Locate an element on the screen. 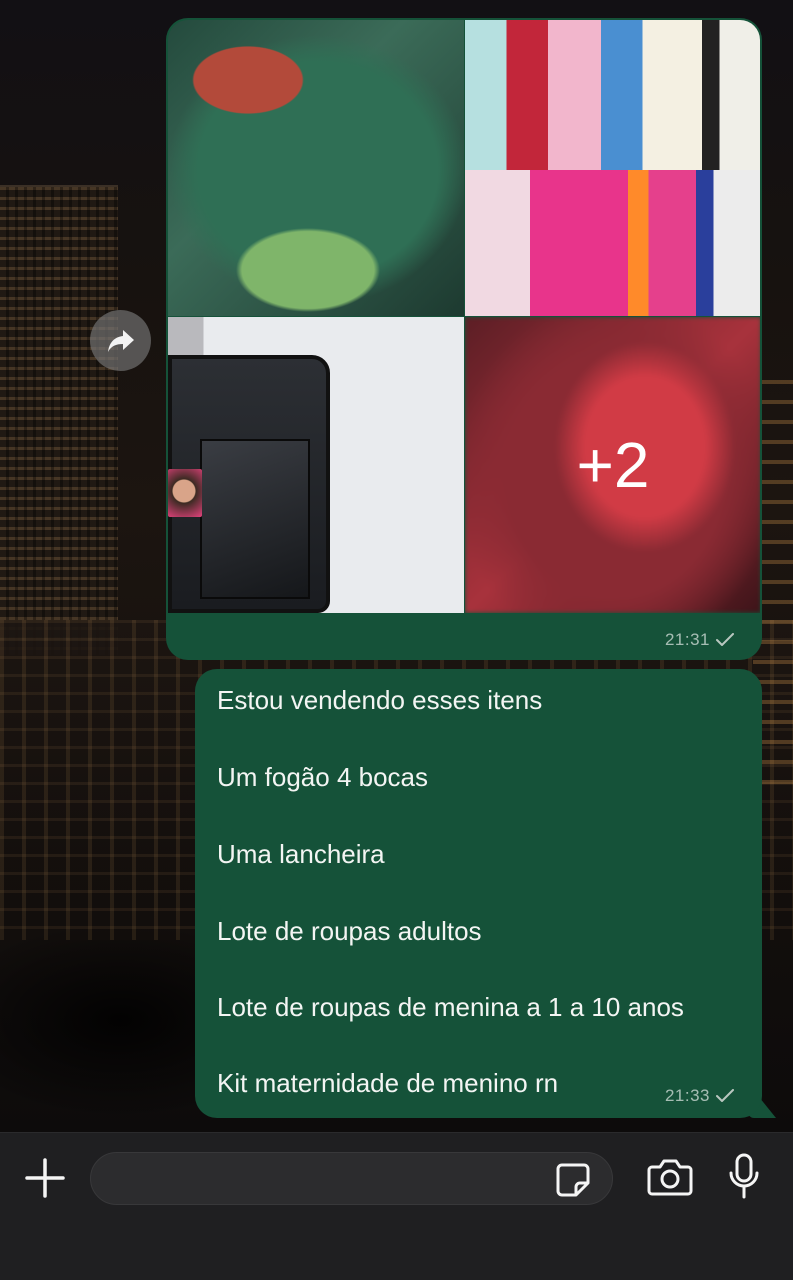 The width and height of the screenshot is (793, 1280). photo-girls-clothes is located at coordinates (612, 168).